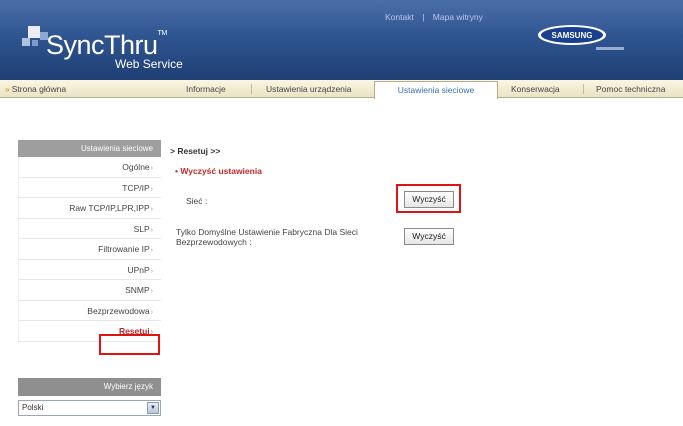  I want to click on chevron-down-icon: ▼, so click(153, 408).